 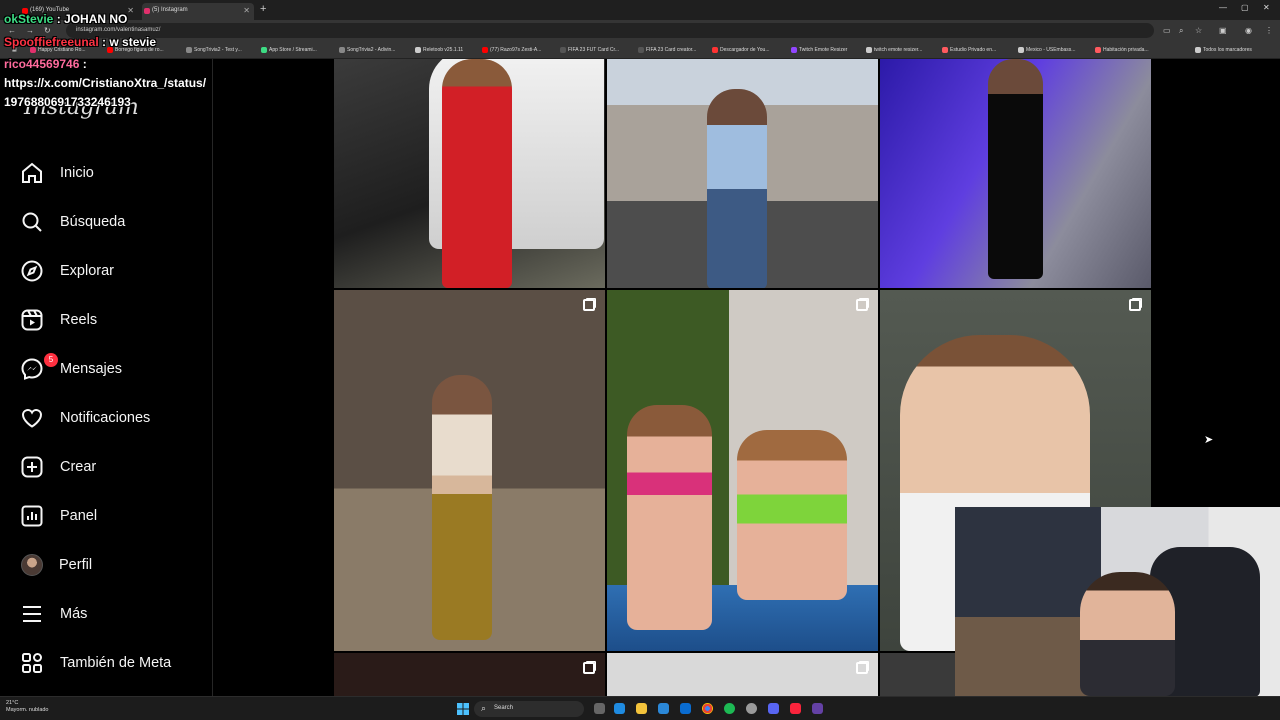 I want to click on file-explorer-icon, so click(x=641, y=708).